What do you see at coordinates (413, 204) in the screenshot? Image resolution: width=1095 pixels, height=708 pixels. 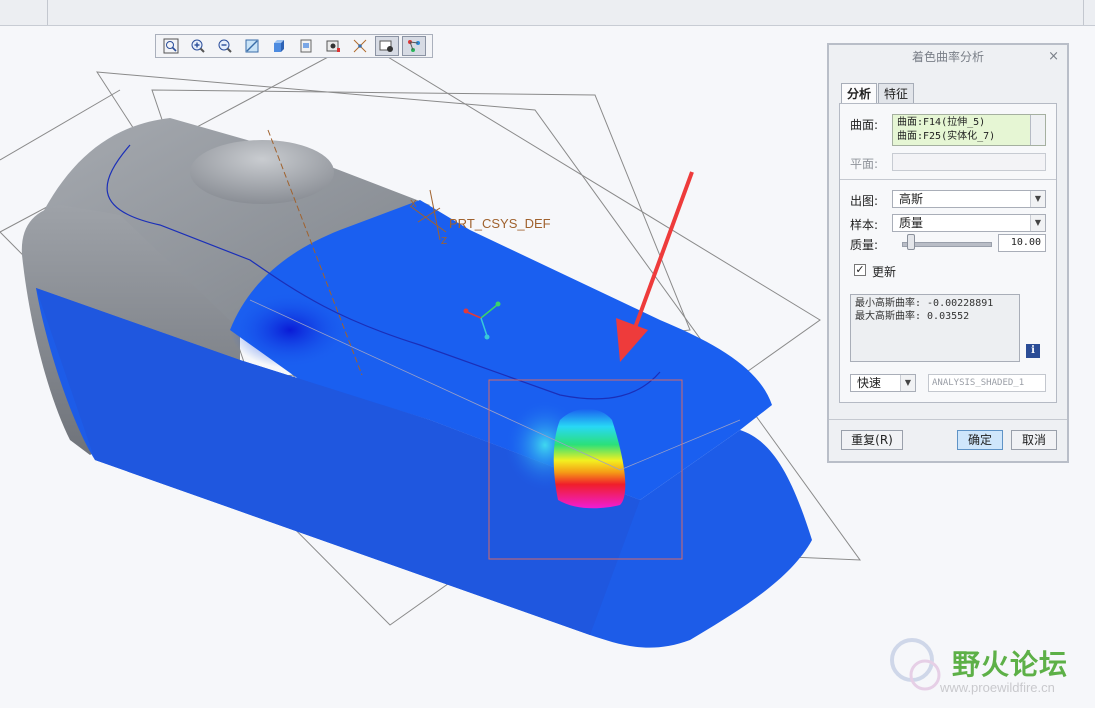 I see `csys-axis-x: X` at bounding box center [413, 204].